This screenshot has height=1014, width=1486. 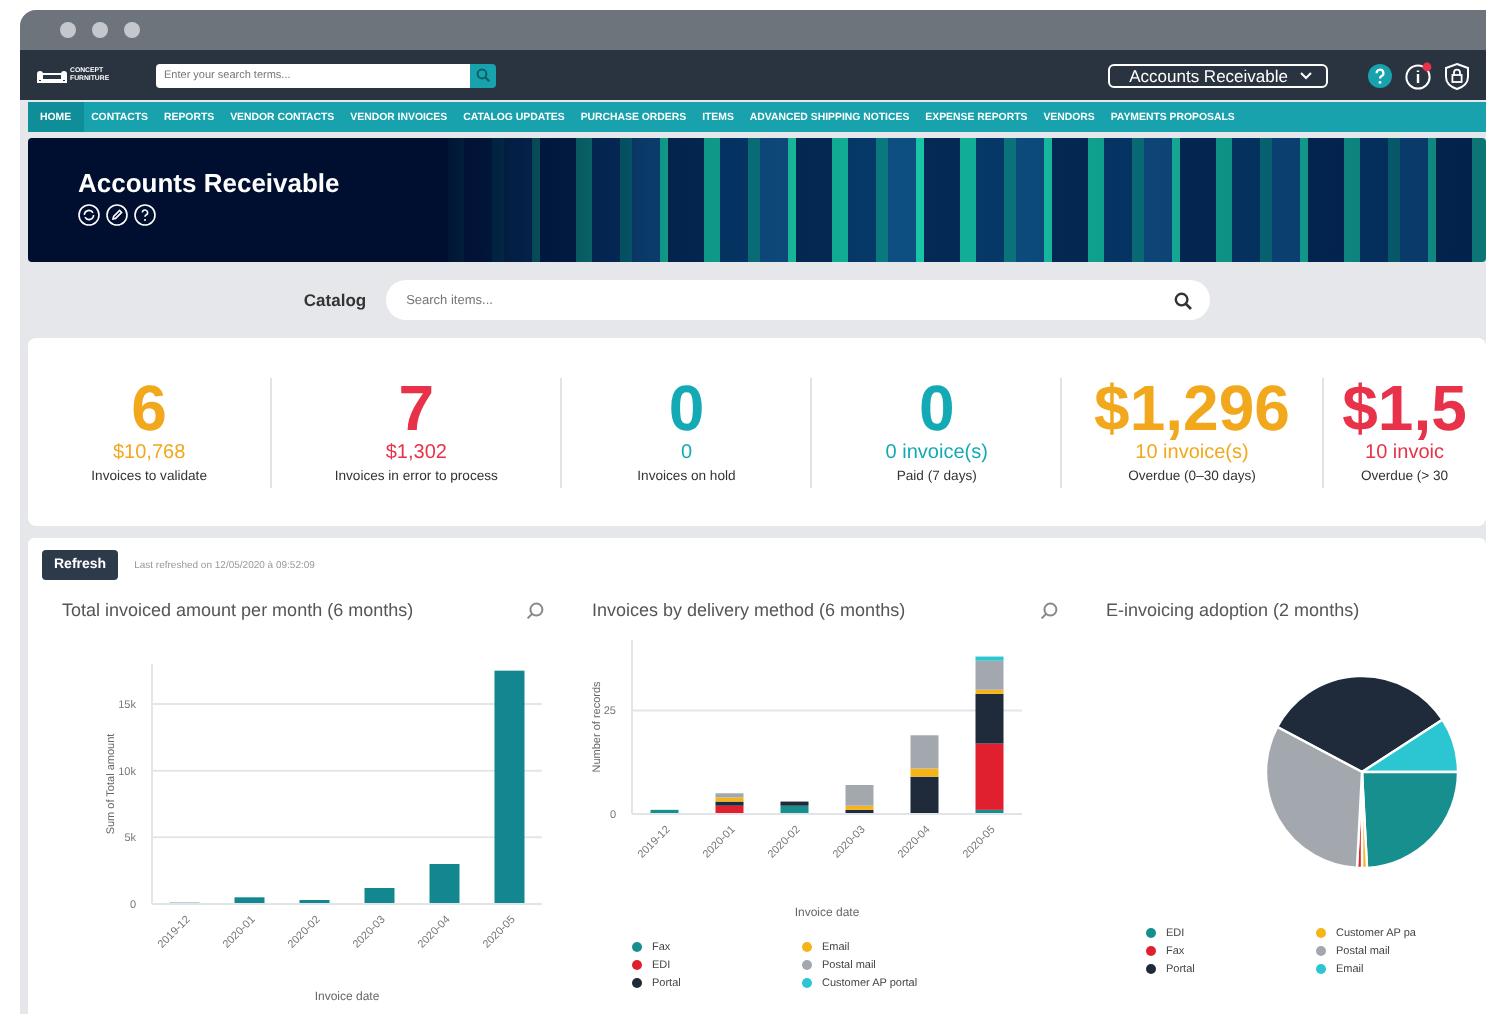 I want to click on kpi-amount: 0, so click(x=686, y=453).